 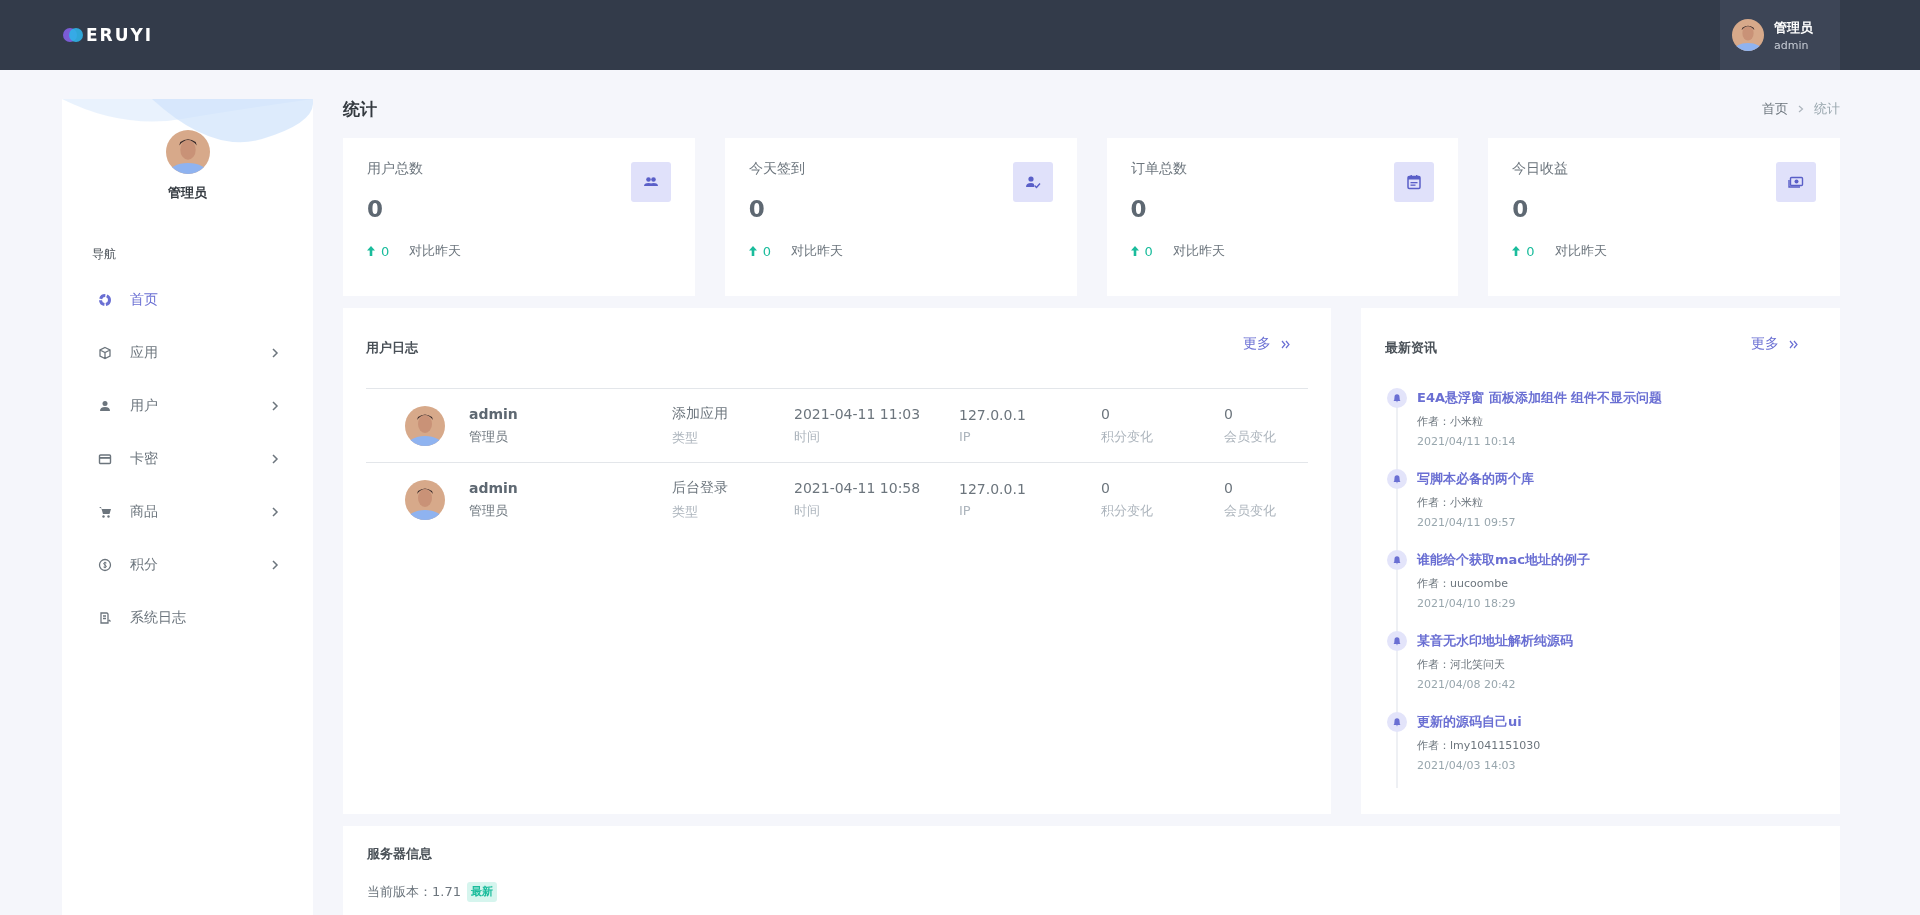 What do you see at coordinates (1827, 109) in the screenshot?
I see `breadcrumb-item: 统计` at bounding box center [1827, 109].